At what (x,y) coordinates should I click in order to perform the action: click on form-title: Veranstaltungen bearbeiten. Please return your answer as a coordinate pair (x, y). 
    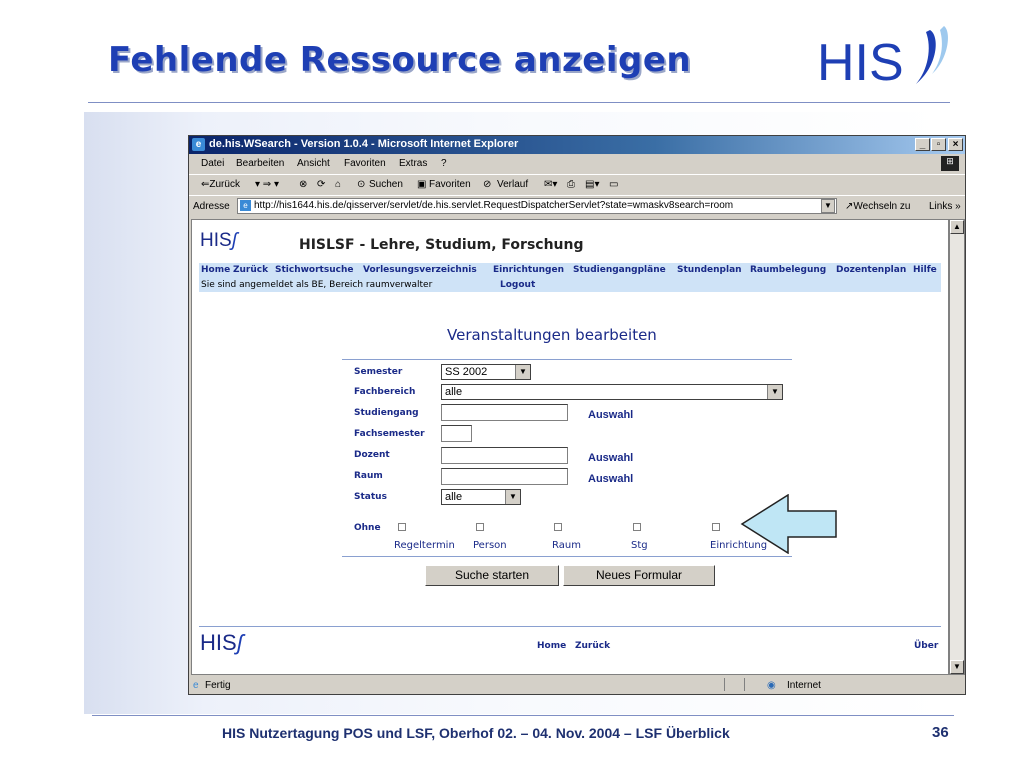
    Looking at the image, I should click on (552, 335).